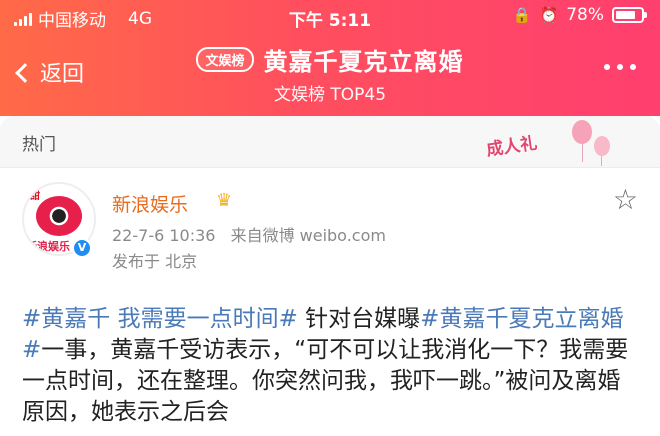 This screenshot has width=660, height=436. I want to click on author-name: 新浪娱乐, so click(150, 203).